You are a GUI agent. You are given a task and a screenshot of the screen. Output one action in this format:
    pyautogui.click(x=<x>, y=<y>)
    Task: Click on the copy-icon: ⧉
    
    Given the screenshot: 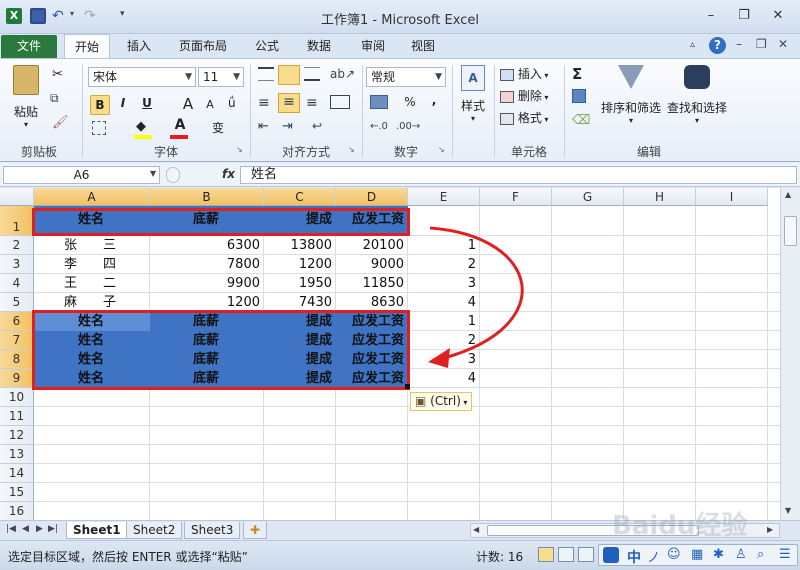 What is the action you would take?
    pyautogui.click(x=54, y=98)
    